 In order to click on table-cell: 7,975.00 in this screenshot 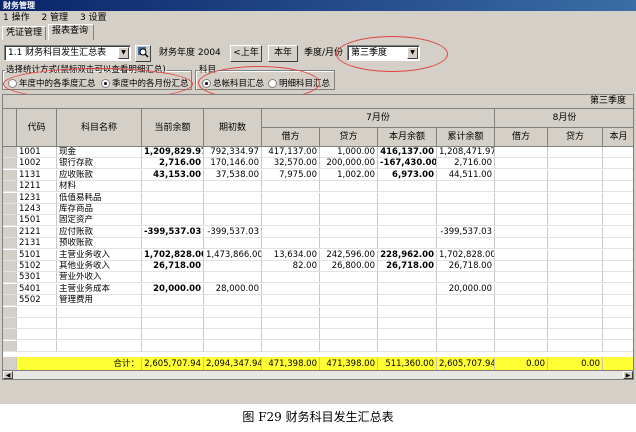, I will do `click(291, 175)`.